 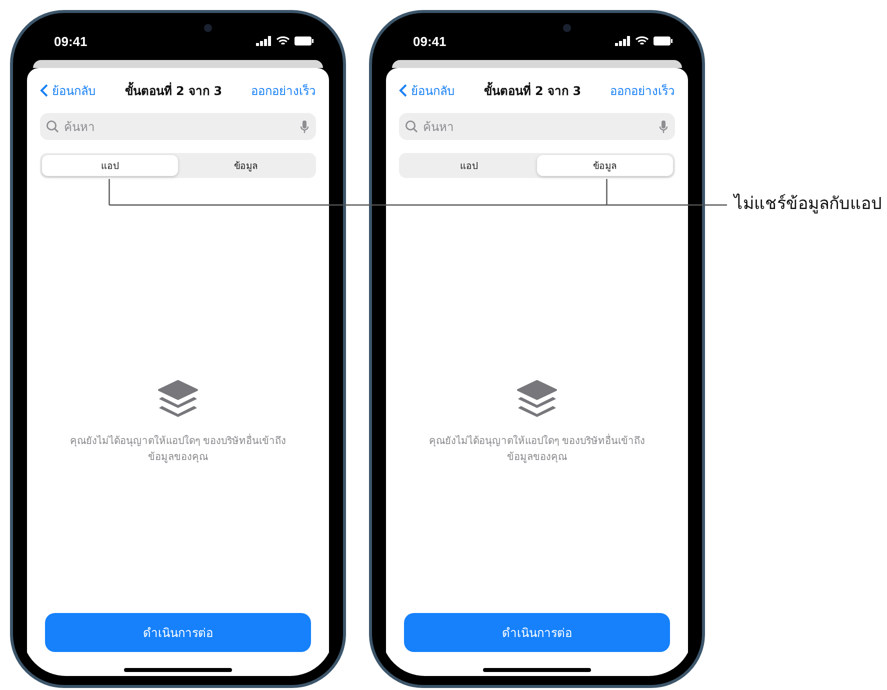 What do you see at coordinates (808, 204) in the screenshot?
I see `callout-label: ไม่แชร์ข้อมูลกับแอป` at bounding box center [808, 204].